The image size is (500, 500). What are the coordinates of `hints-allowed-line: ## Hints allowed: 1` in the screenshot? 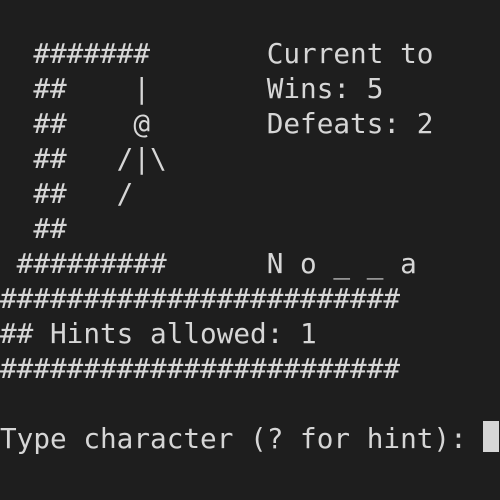 It's located at (158, 333).